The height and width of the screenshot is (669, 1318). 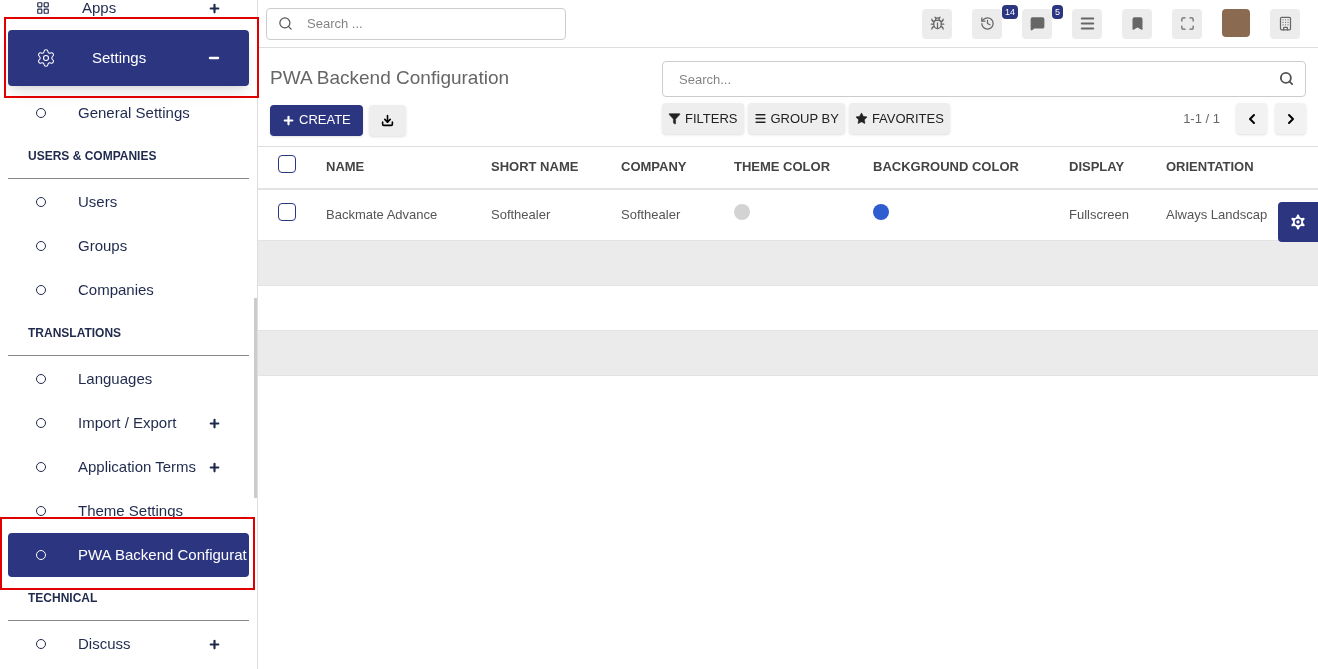 What do you see at coordinates (760, 118) in the screenshot?
I see `list-icon` at bounding box center [760, 118].